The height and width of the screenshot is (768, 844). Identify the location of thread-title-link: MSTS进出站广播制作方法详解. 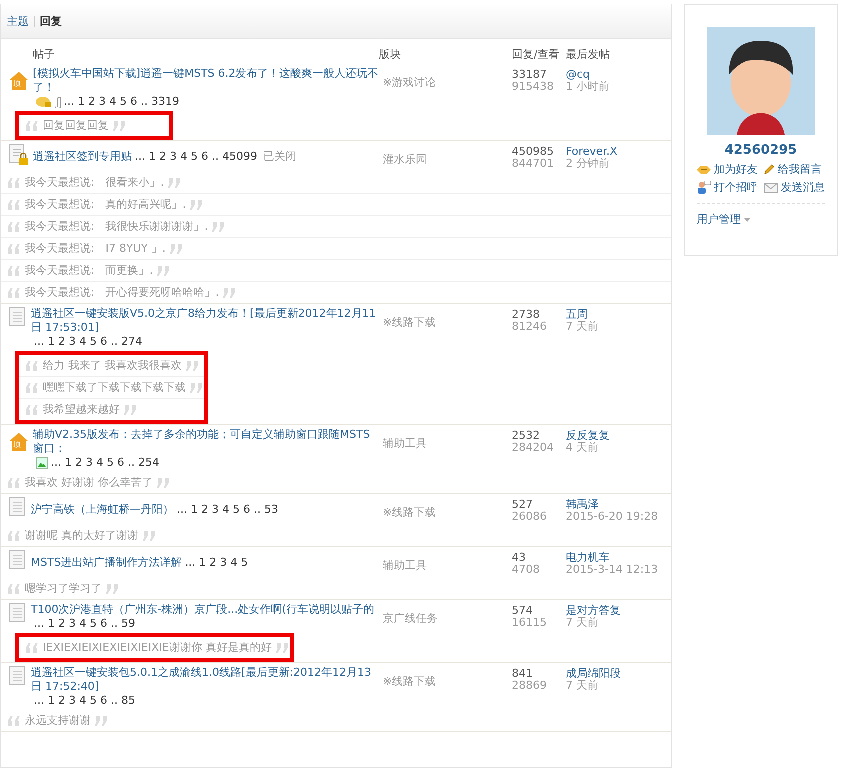
(106, 563).